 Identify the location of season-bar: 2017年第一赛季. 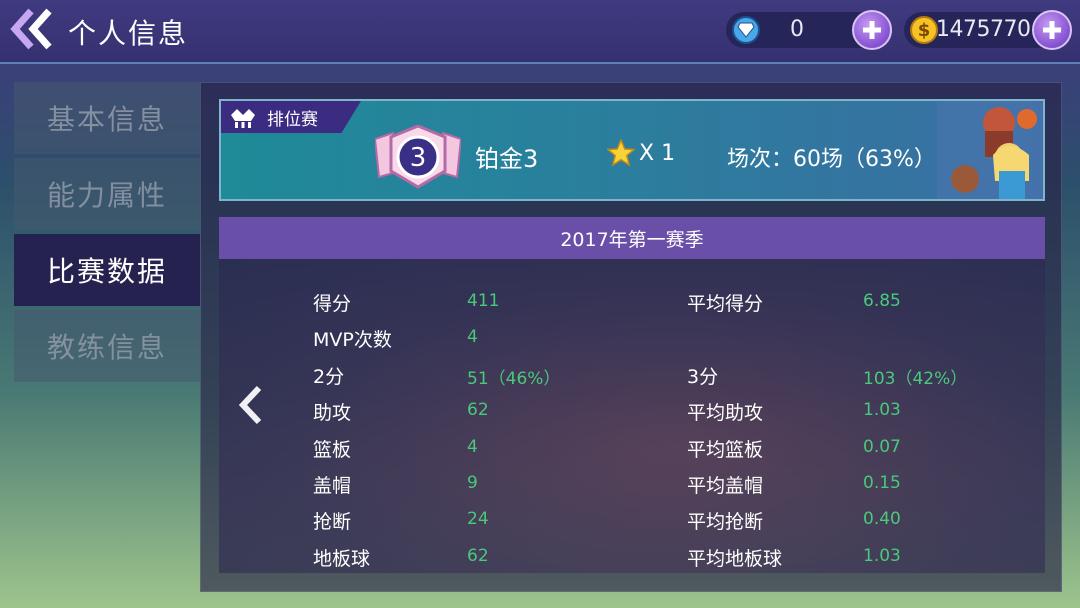
(632, 238).